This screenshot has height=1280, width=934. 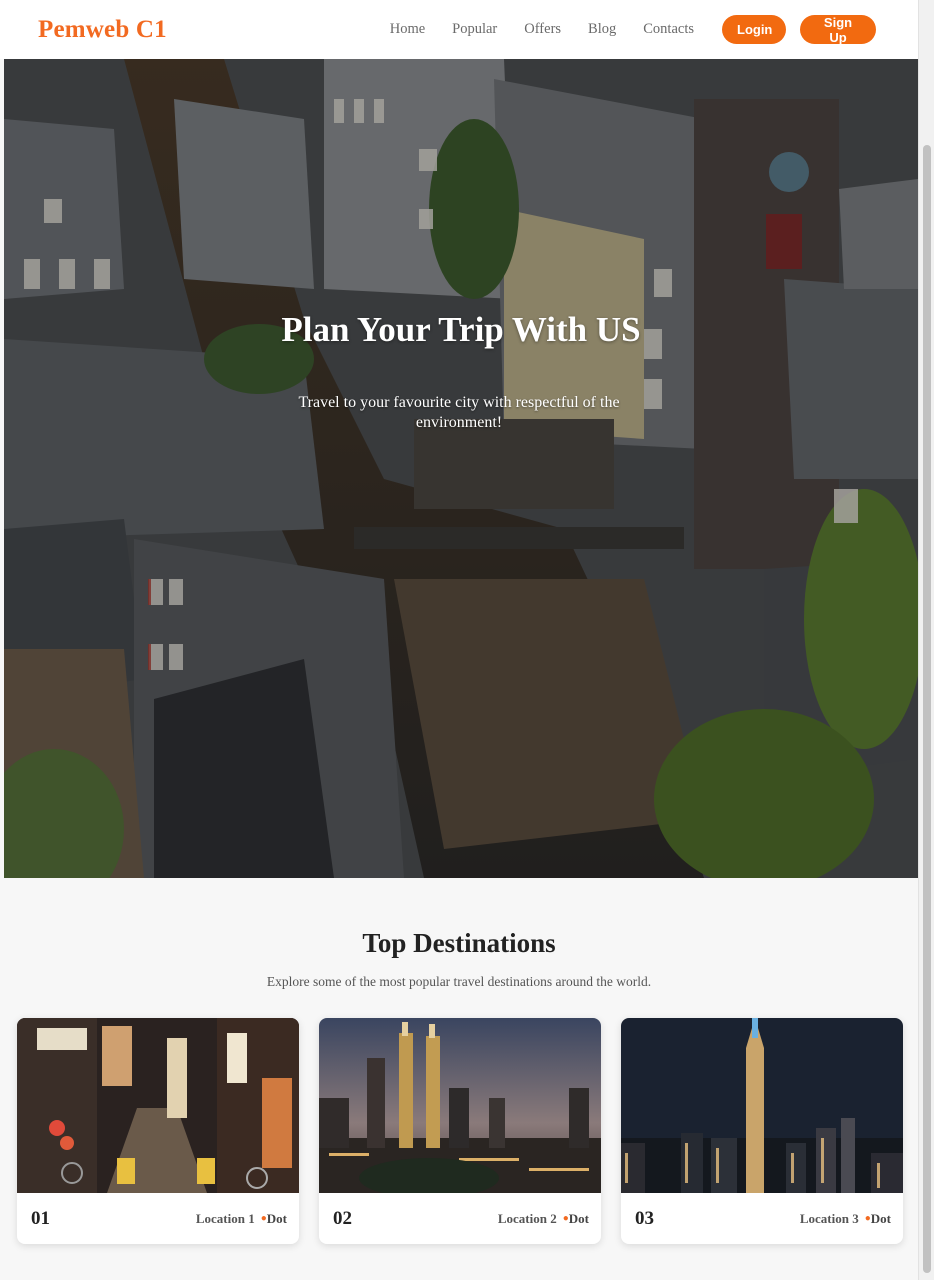 I want to click on card-number: 03, so click(x=644, y=1218).